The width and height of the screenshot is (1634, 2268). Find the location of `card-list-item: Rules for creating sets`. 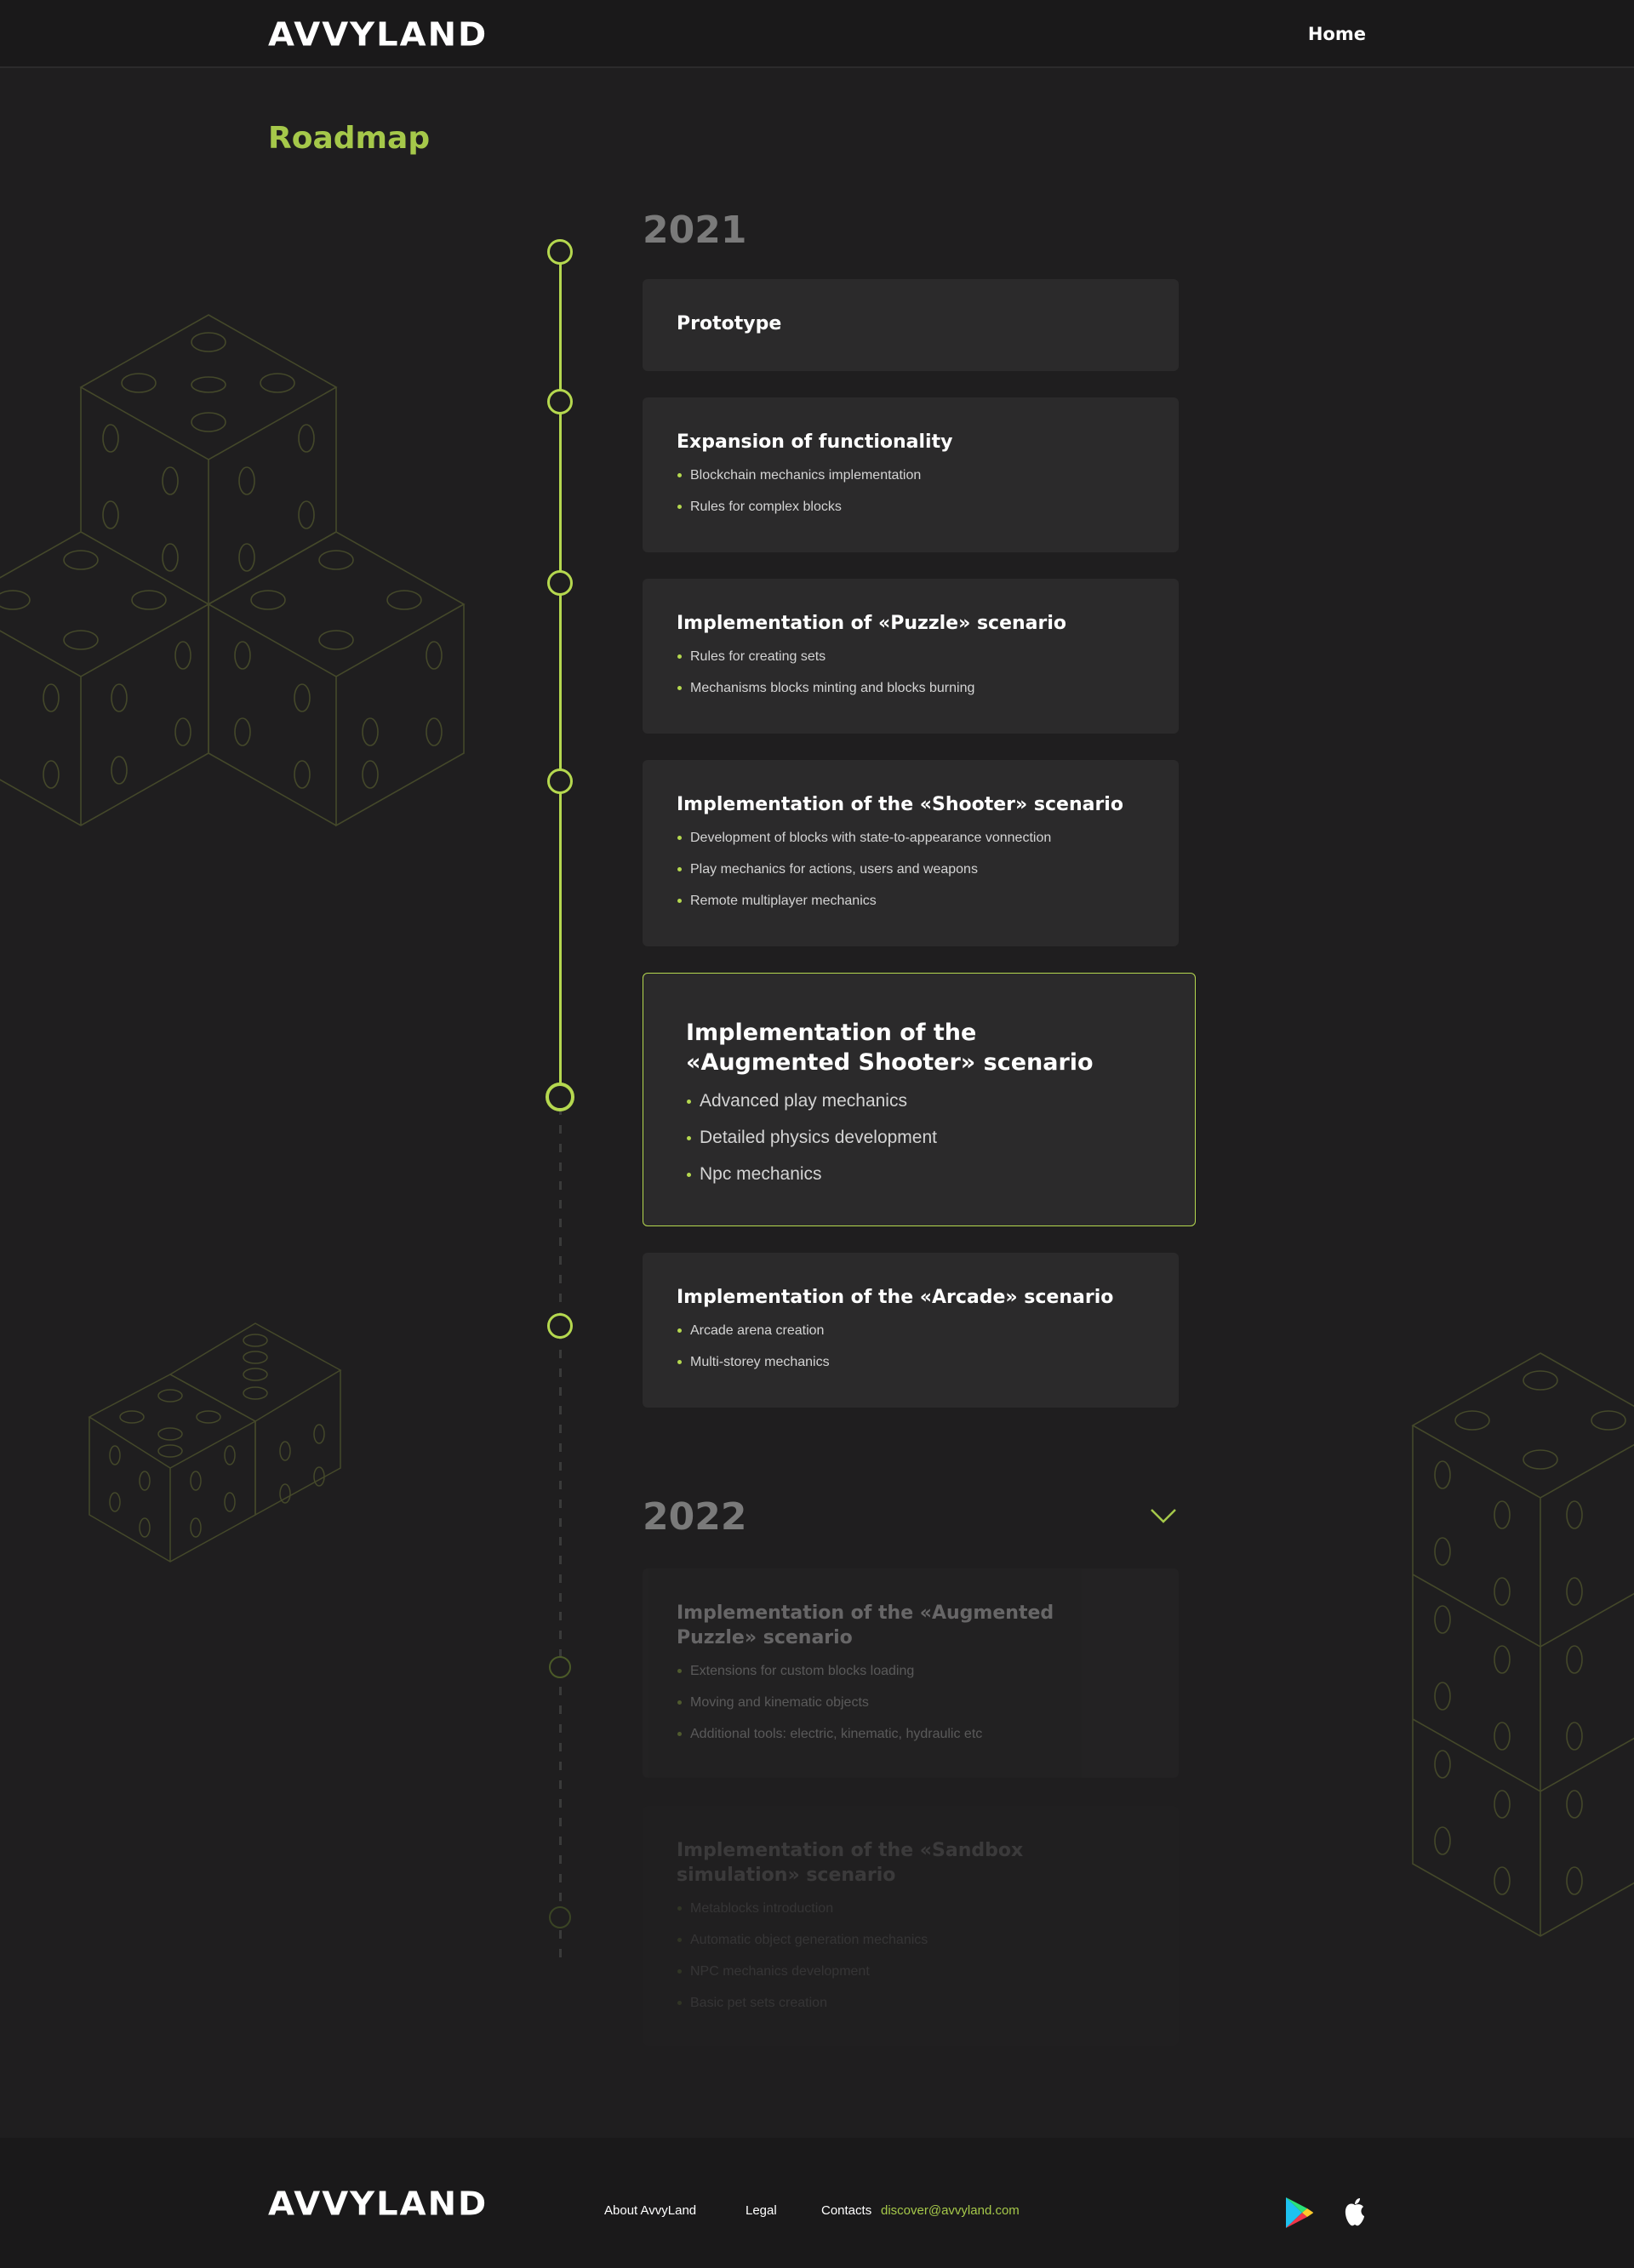

card-list-item: Rules for creating sets is located at coordinates (911, 656).